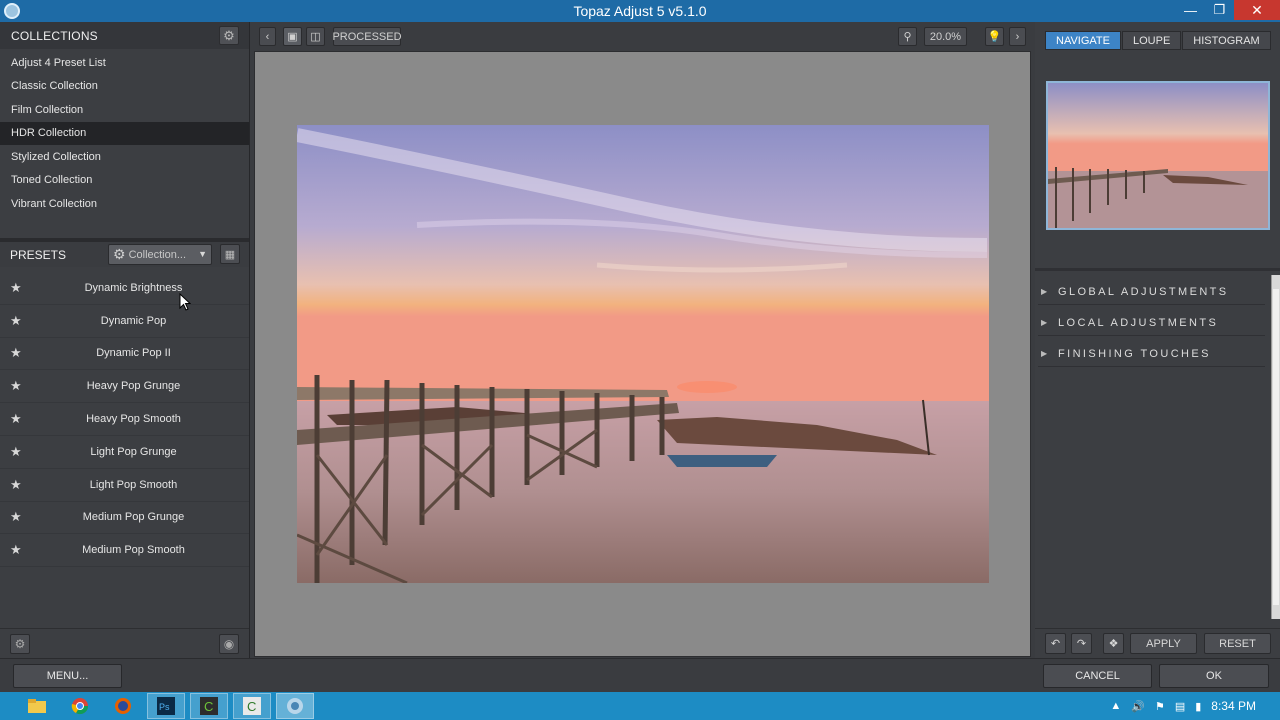  I want to click on right-panel-scrollbar, so click(1275, 447).